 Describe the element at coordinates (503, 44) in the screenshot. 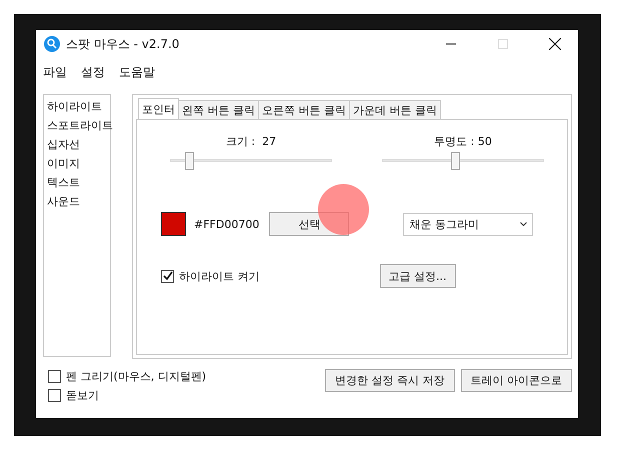

I see `maximize-icon` at that location.